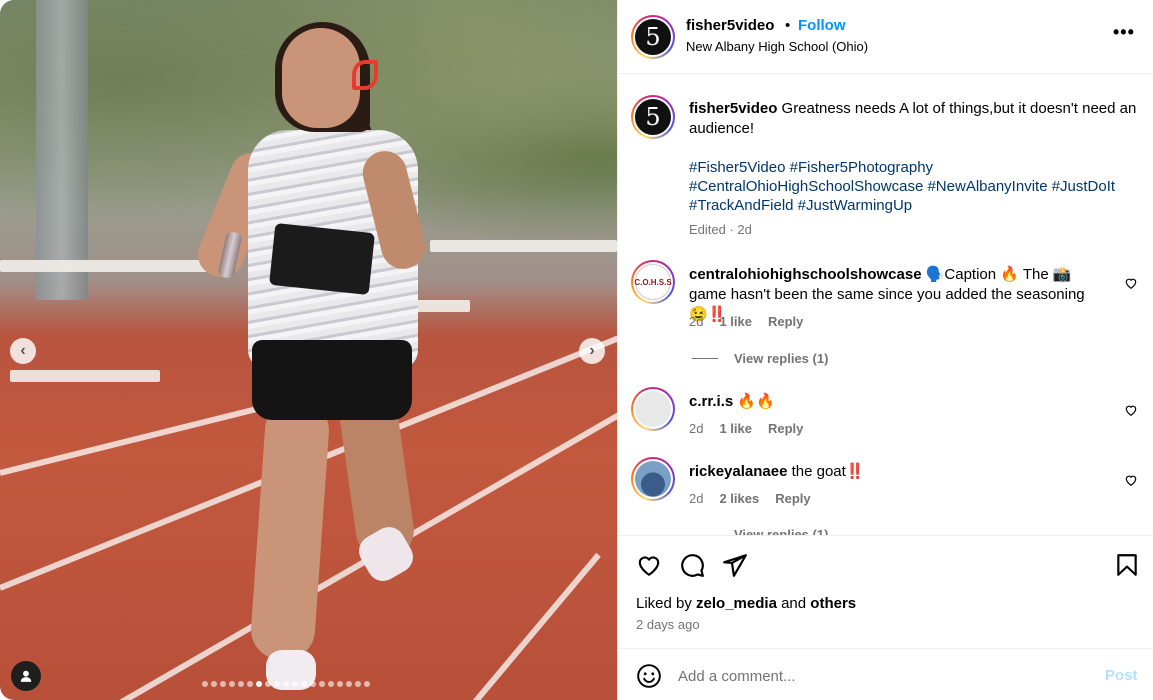 The width and height of the screenshot is (1153, 700). I want to click on liked-by-others: others, so click(833, 603).